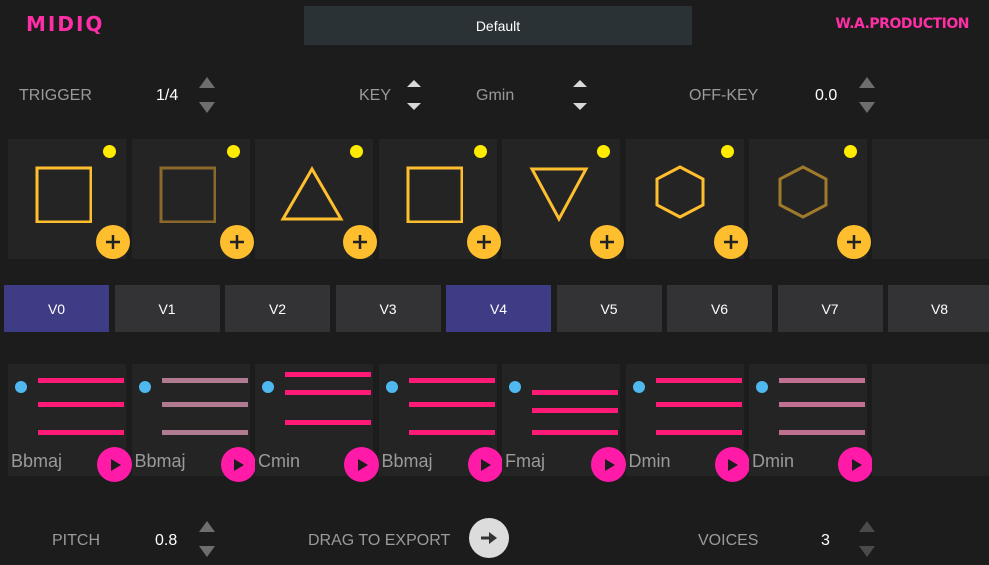 Image resolution: width=989 pixels, height=565 pixels. I want to click on export-drag-button, so click(489, 538).